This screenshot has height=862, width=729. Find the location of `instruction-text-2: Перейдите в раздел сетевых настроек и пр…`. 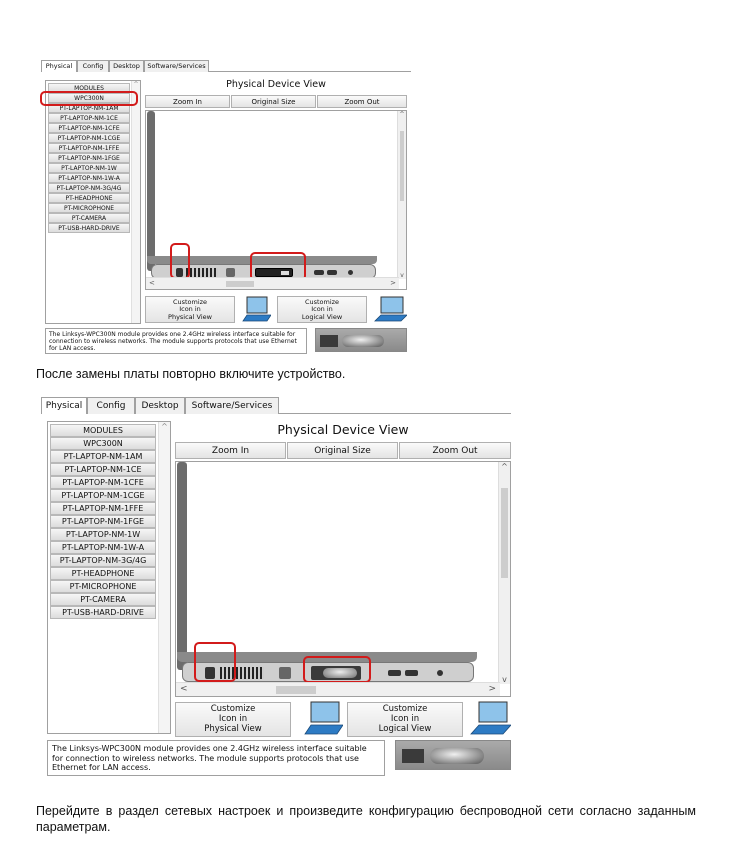

instruction-text-2: Перейдите в раздел сетевых настроек и пр… is located at coordinates (366, 819).